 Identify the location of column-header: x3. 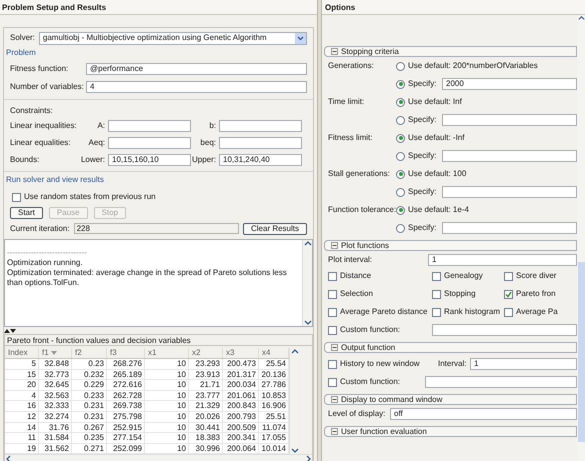
(241, 353).